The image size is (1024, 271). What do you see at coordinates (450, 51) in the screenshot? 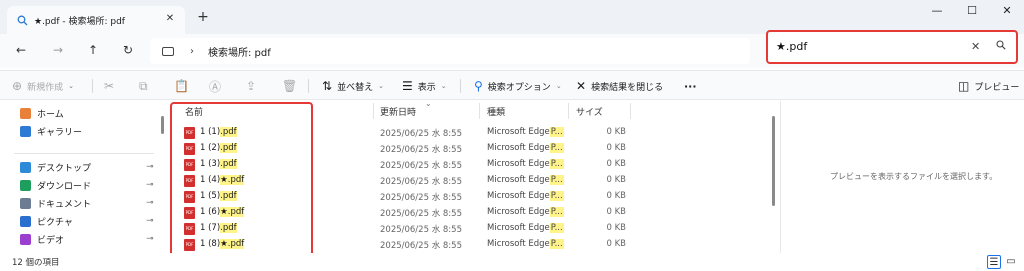
I see `address-bar: › 検索場所: pdf` at bounding box center [450, 51].